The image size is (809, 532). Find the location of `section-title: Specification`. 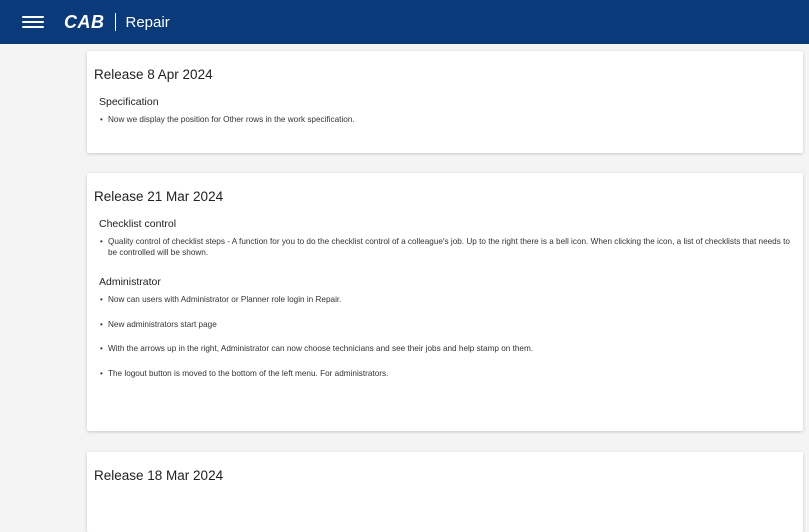

section-title: Specification is located at coordinates (129, 102).